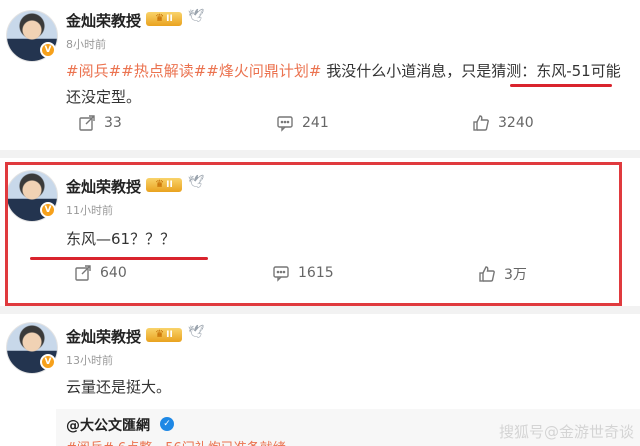 The height and width of the screenshot is (446, 640). What do you see at coordinates (89, 360) in the screenshot?
I see `post-time: 13小时前` at bounding box center [89, 360].